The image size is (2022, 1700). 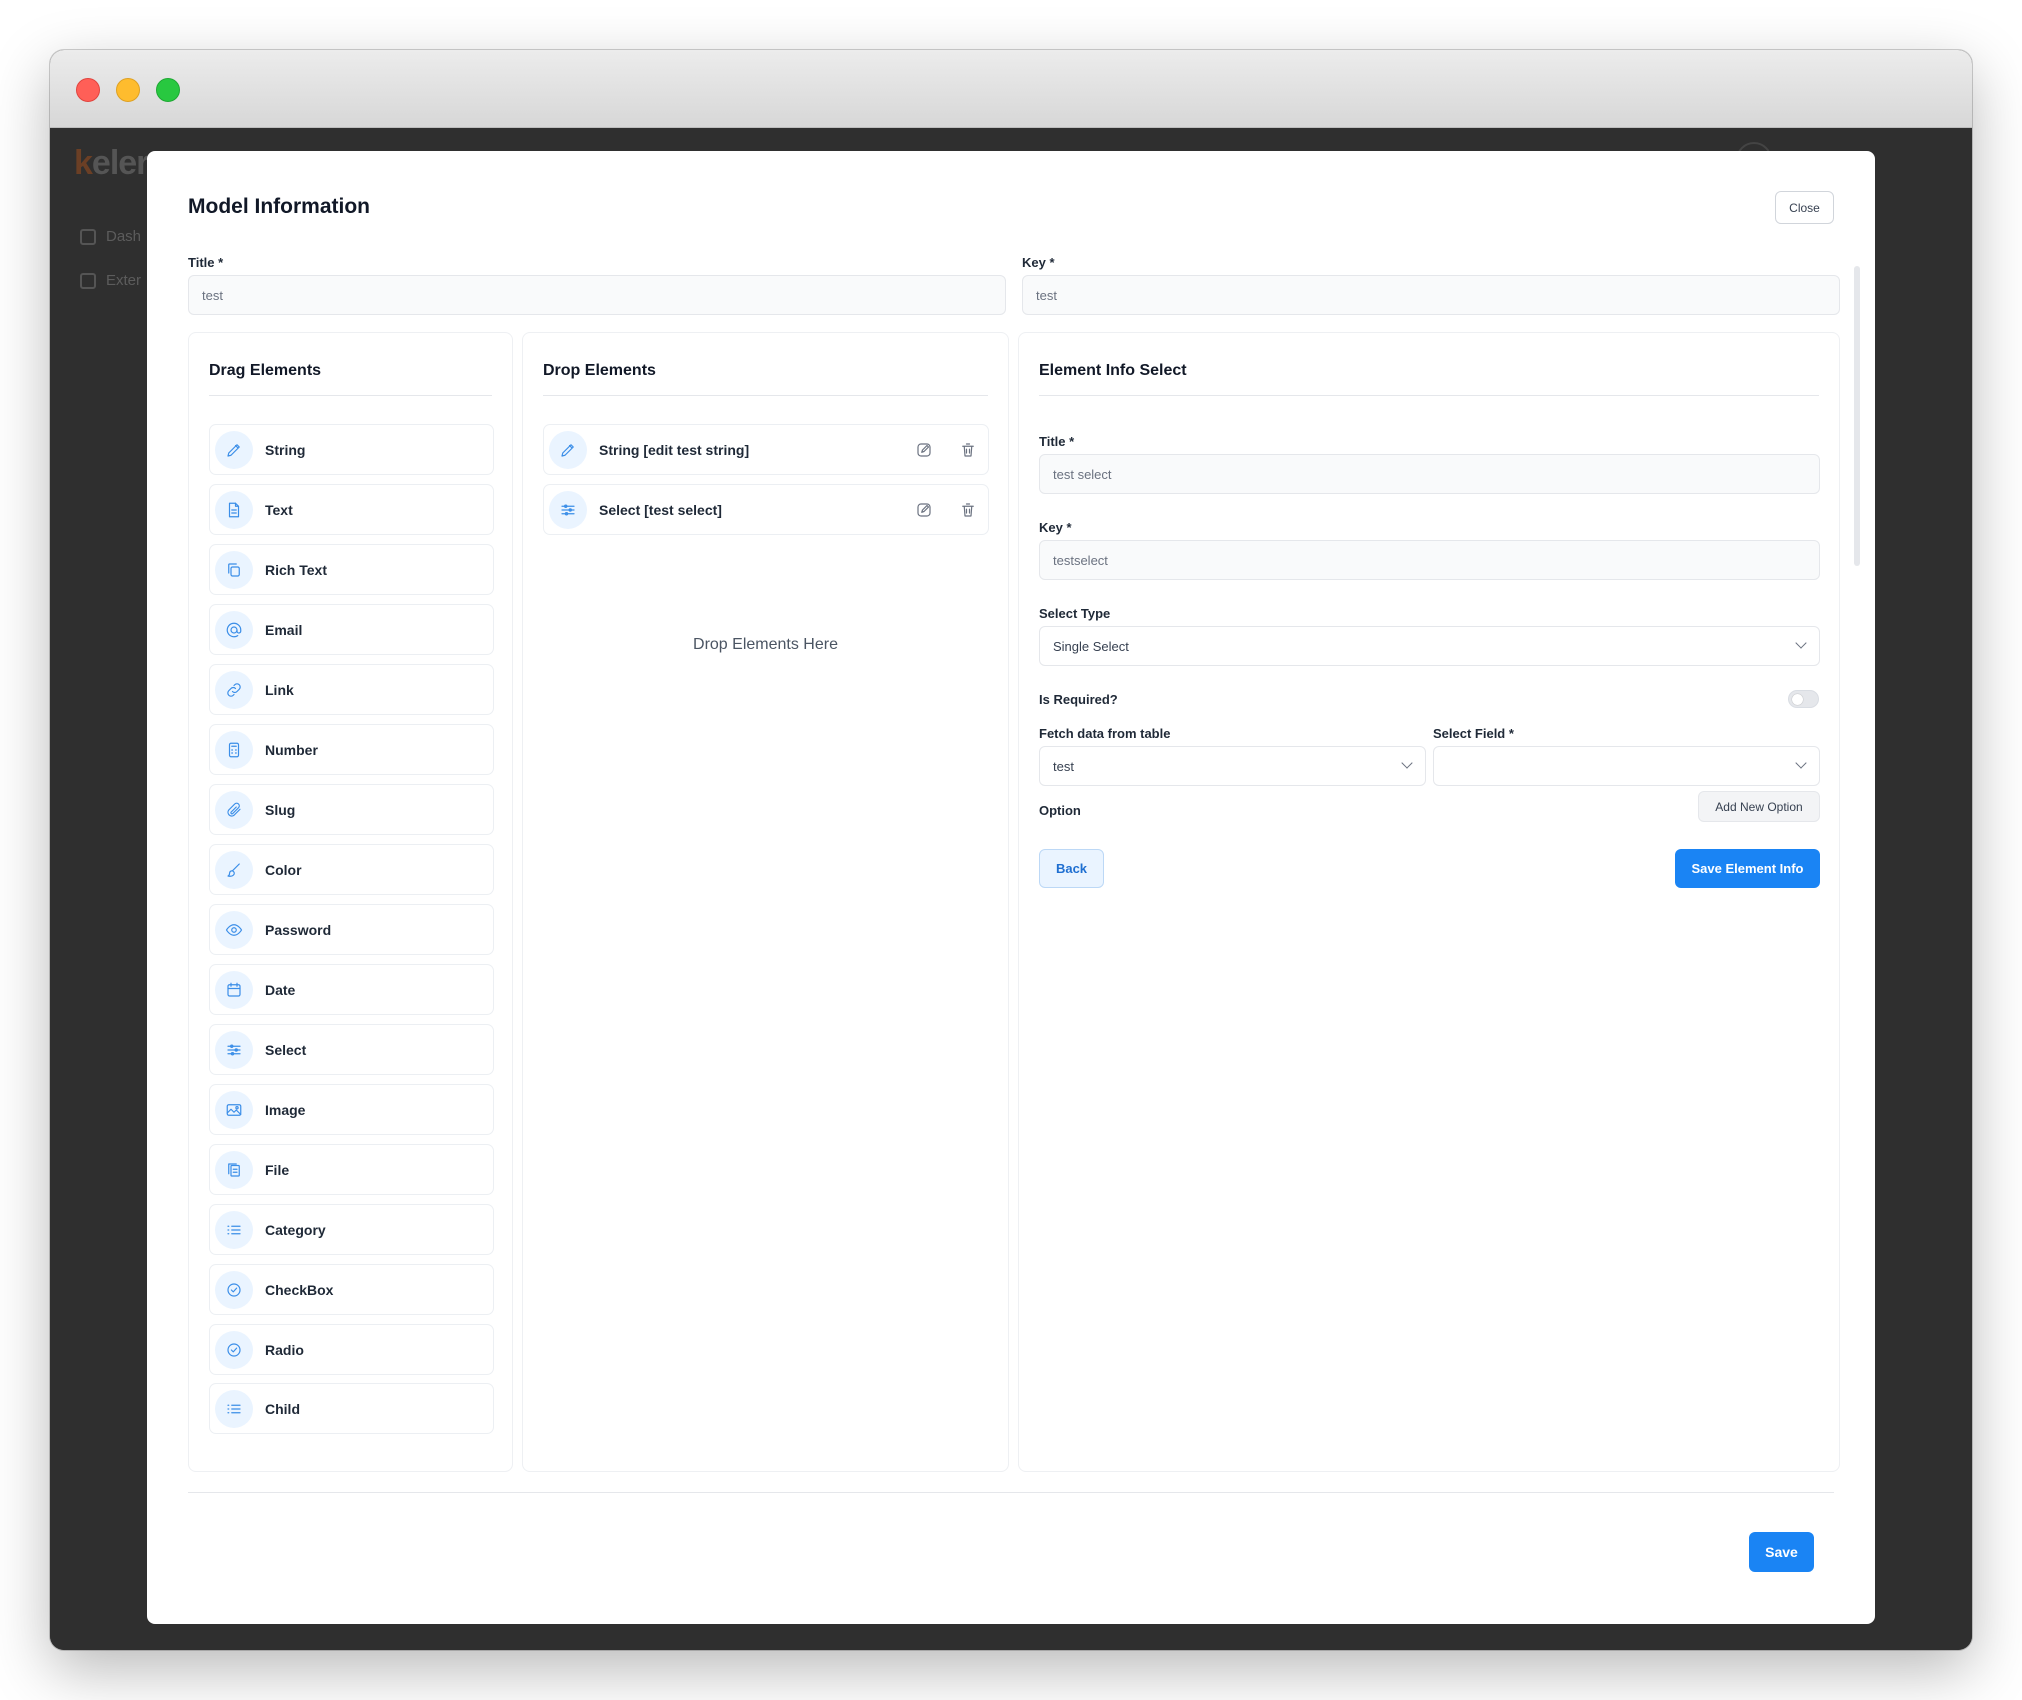 What do you see at coordinates (279, 509) in the screenshot?
I see `drag-item-label: Text` at bounding box center [279, 509].